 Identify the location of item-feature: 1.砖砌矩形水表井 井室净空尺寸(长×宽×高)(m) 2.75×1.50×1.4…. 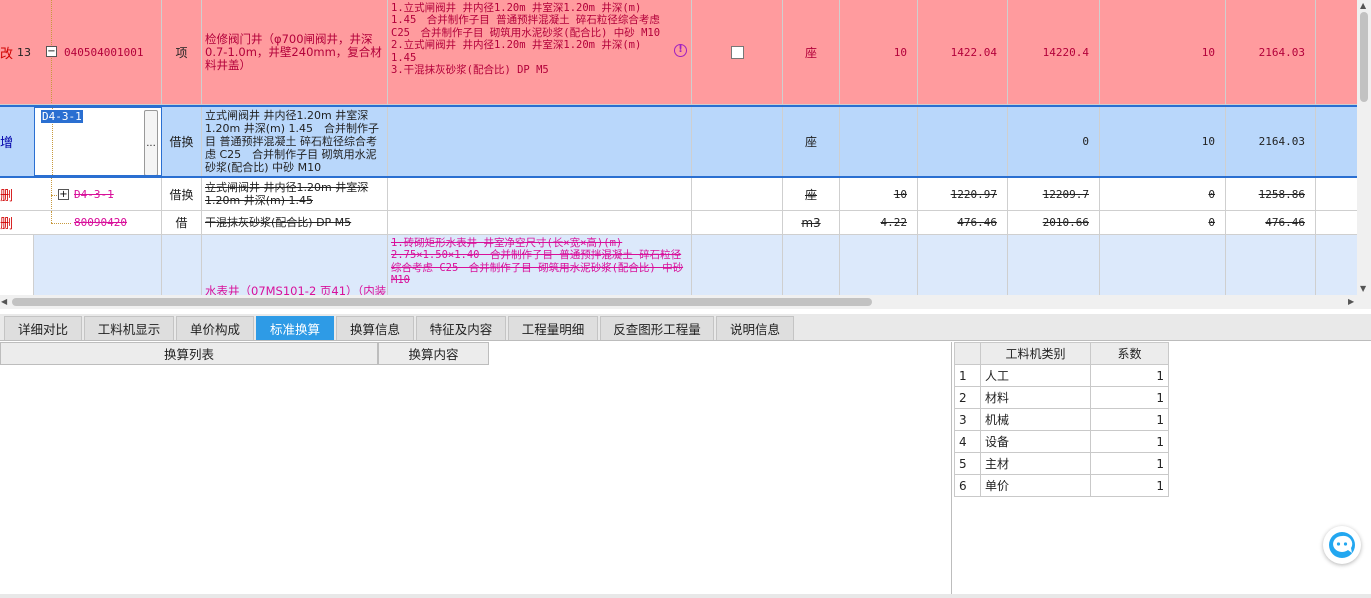
(537, 262).